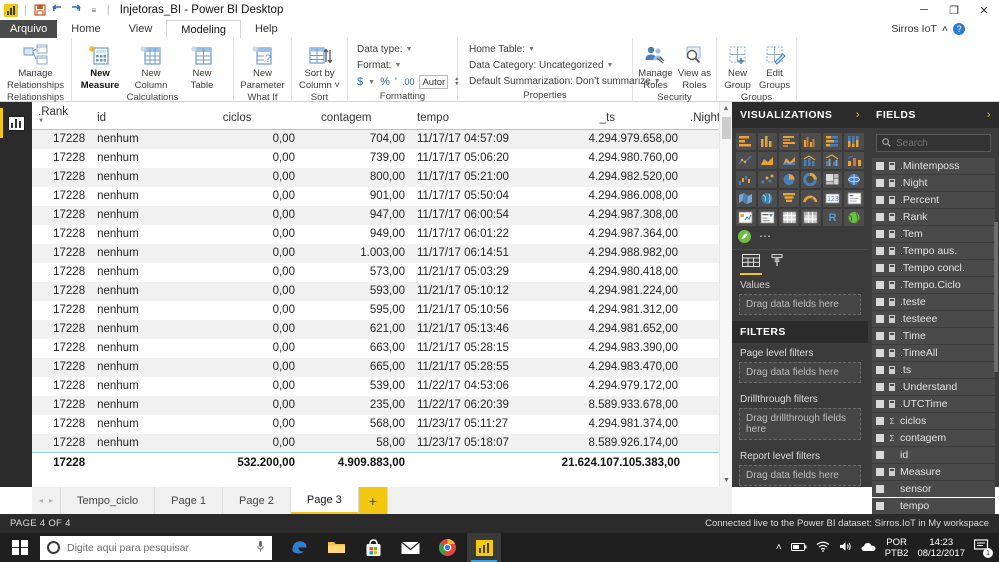  I want to click on user-name-label: Sirros IoT, so click(914, 29).